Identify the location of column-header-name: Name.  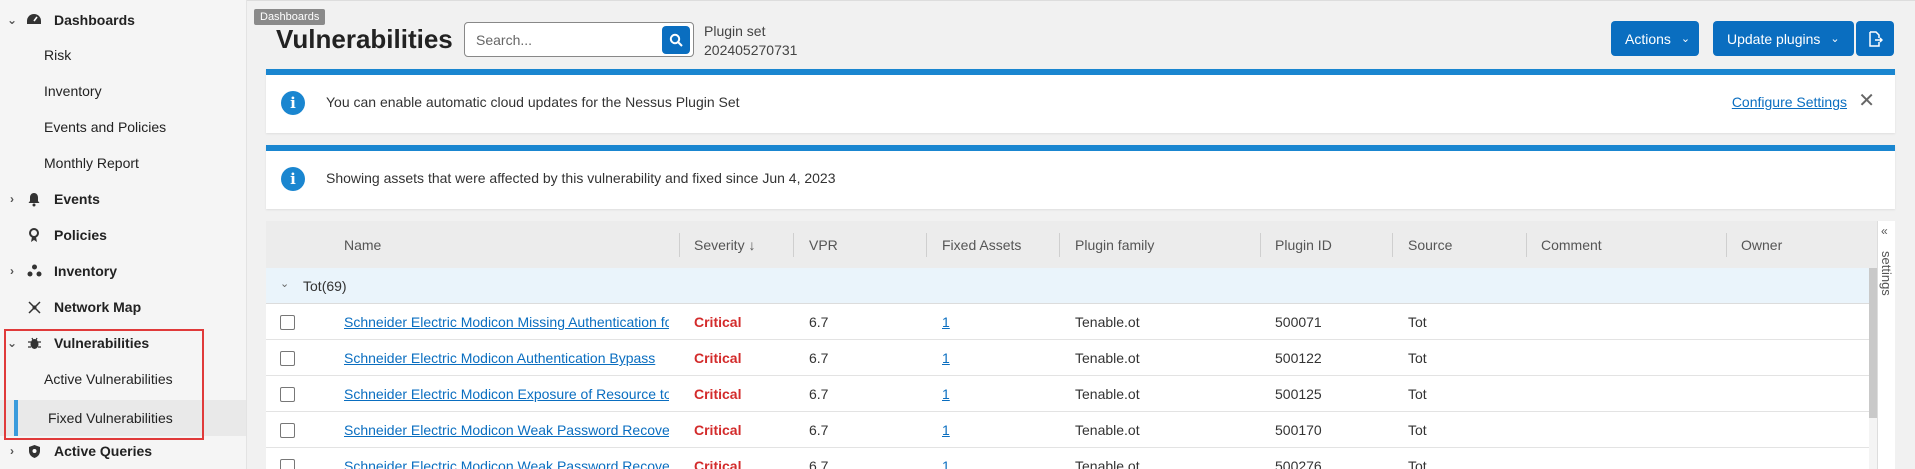
(362, 244).